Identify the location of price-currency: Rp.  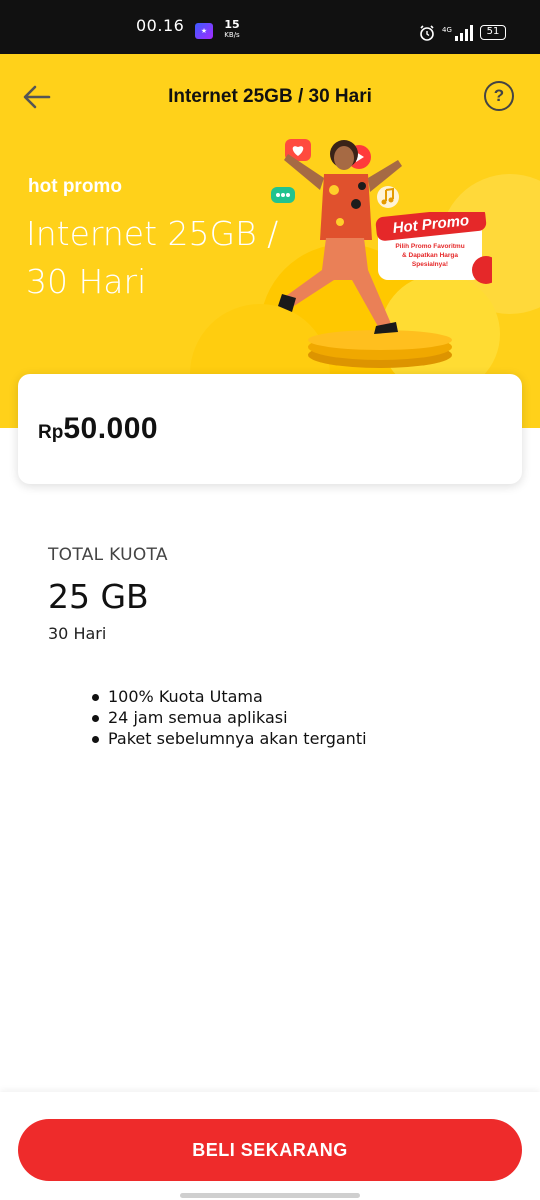
(51, 432).